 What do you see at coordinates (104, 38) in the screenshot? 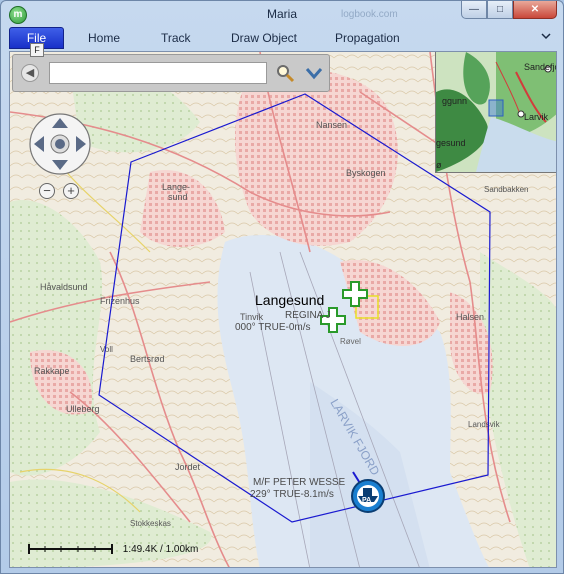
I see `tab-home: Home` at bounding box center [104, 38].